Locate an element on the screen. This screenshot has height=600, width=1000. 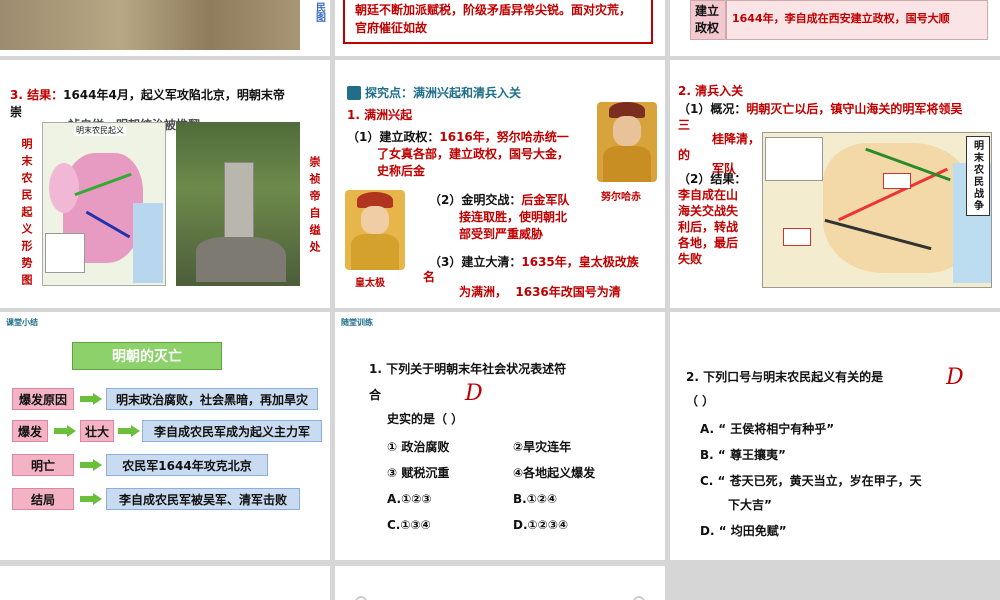
painting-image is located at coordinates (150, 25).